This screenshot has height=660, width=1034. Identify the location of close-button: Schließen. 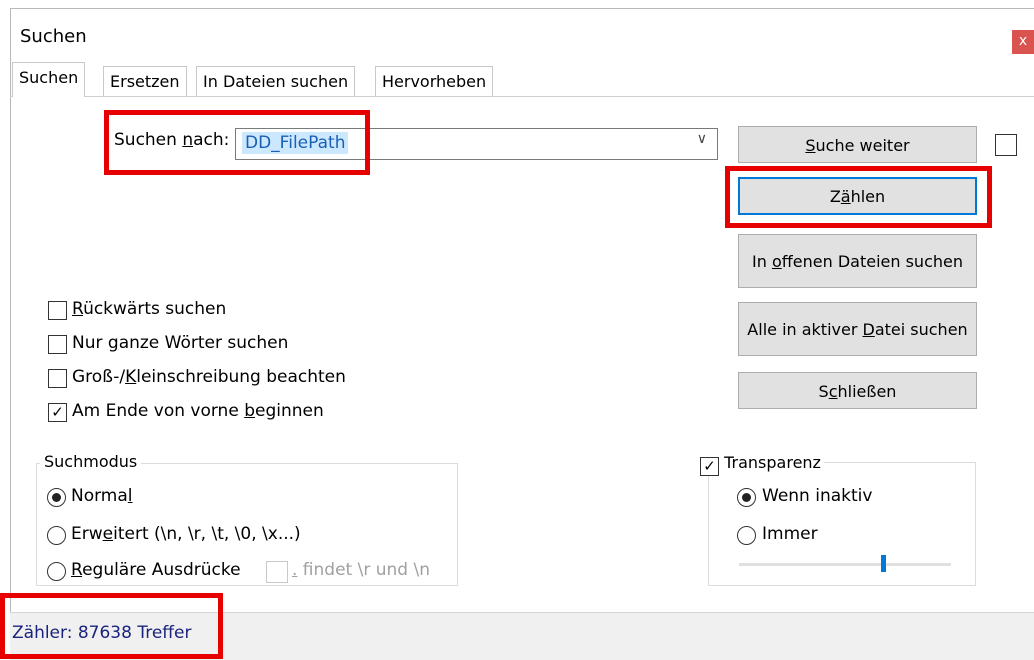
(857, 390).